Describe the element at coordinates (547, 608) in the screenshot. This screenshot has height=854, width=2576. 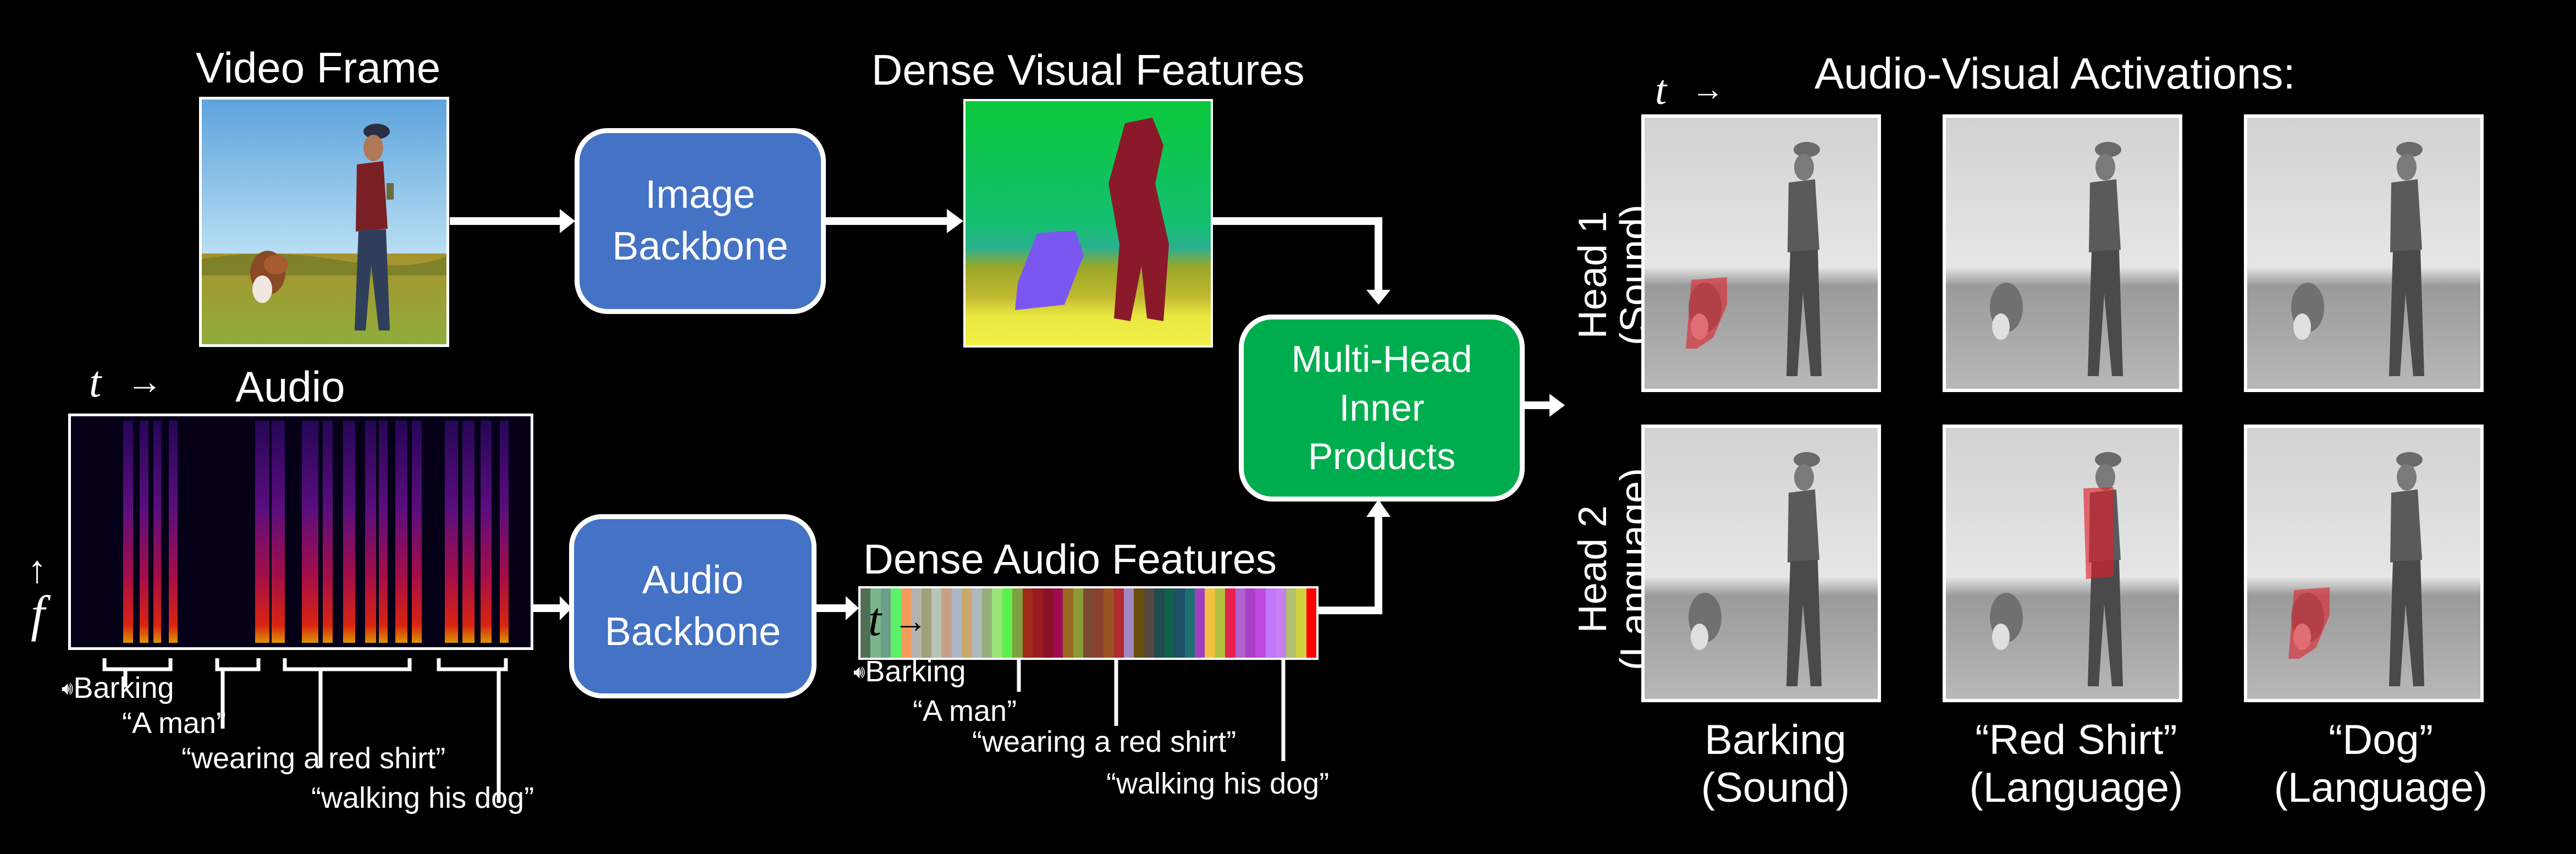
I see `arrow-audio-to-backbone` at that location.